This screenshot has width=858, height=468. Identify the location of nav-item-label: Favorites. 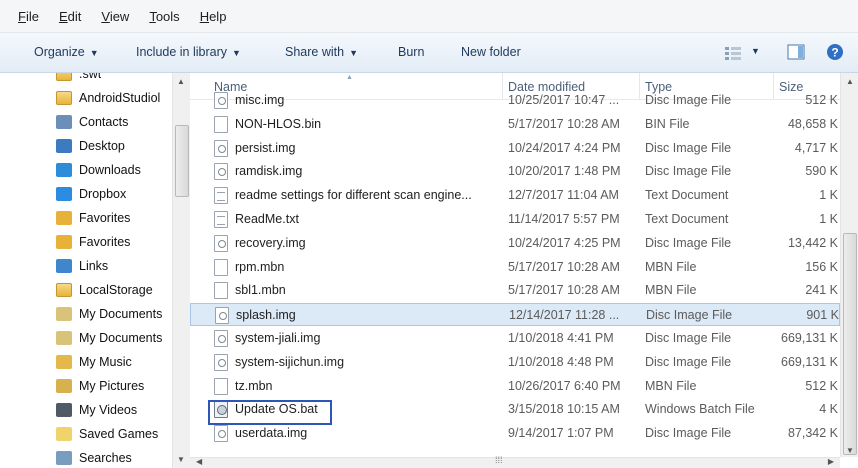
(105, 218).